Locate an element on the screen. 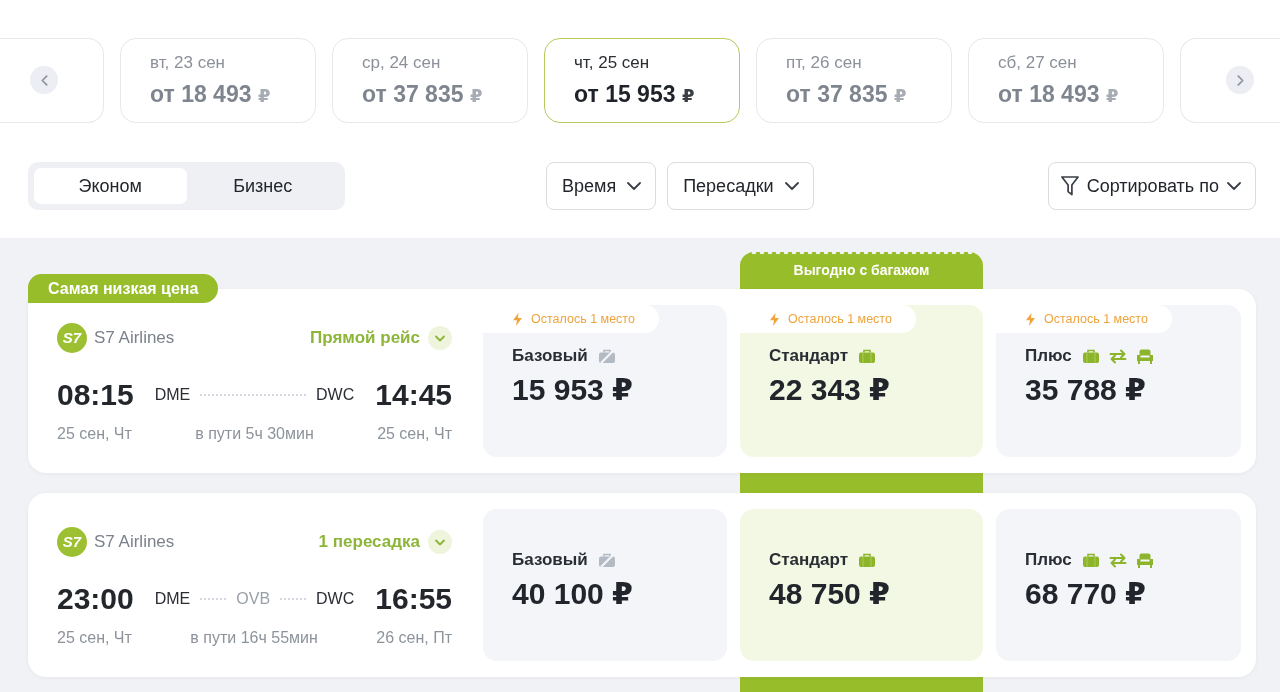 The height and width of the screenshot is (692, 1280). filter-funnel-icon is located at coordinates (1069, 186).